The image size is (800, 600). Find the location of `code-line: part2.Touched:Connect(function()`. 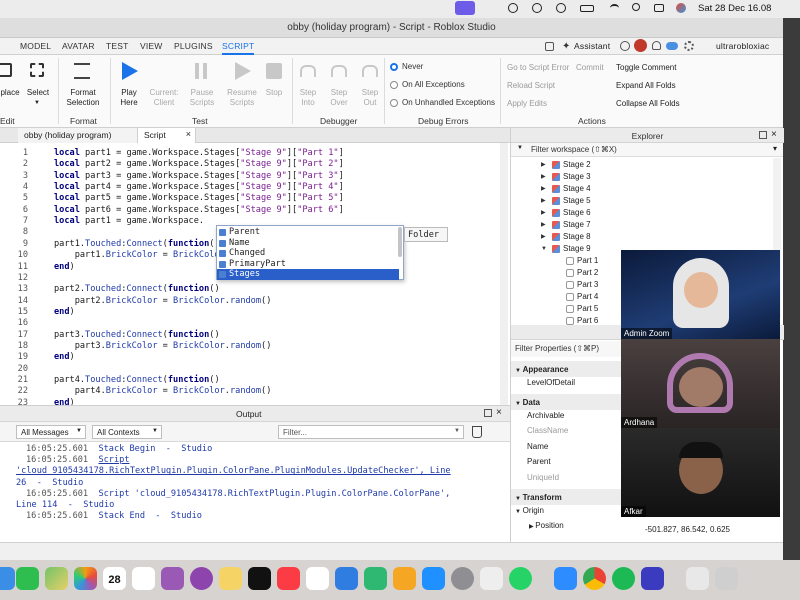

code-line: part2.Touched:Connect(function() is located at coordinates (137, 289).